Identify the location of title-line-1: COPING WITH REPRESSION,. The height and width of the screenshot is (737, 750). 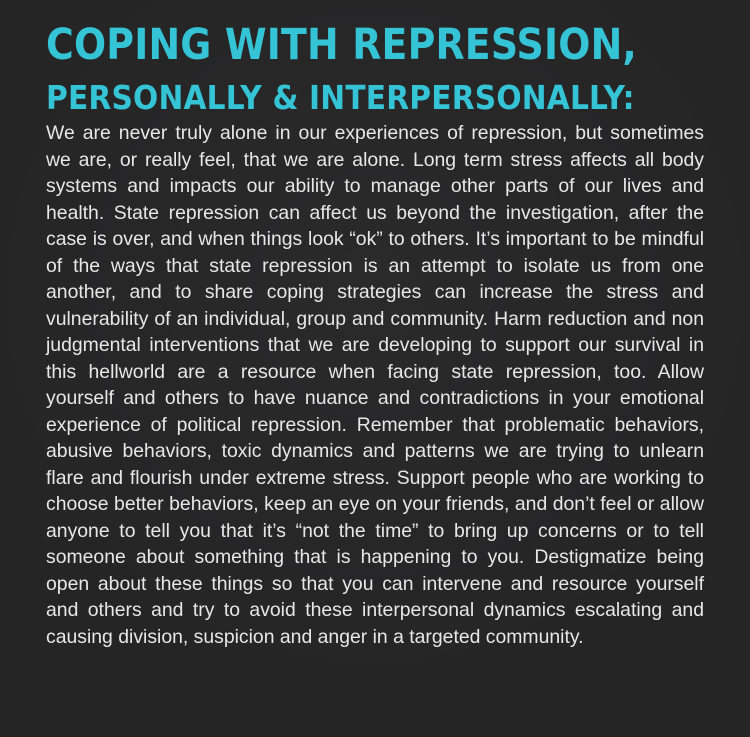
(341, 45).